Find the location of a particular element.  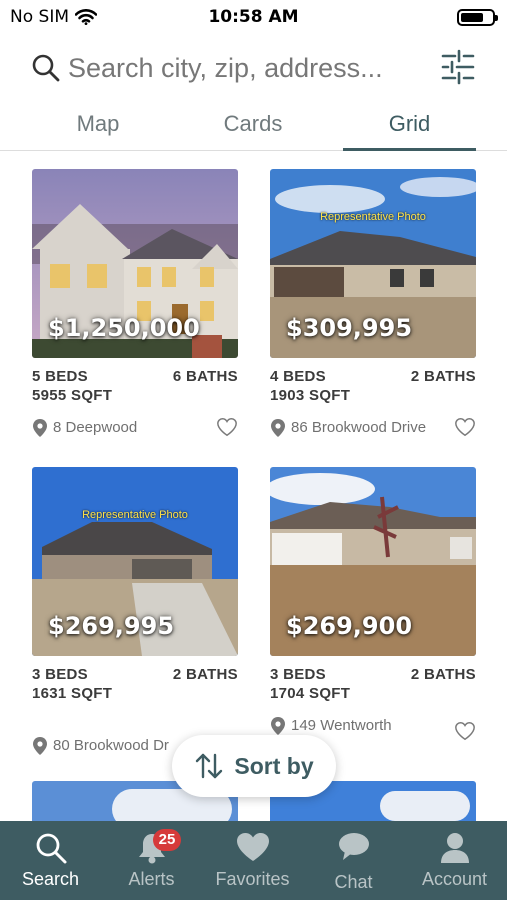

nav-account-label: Account is located at coordinates (454, 879).